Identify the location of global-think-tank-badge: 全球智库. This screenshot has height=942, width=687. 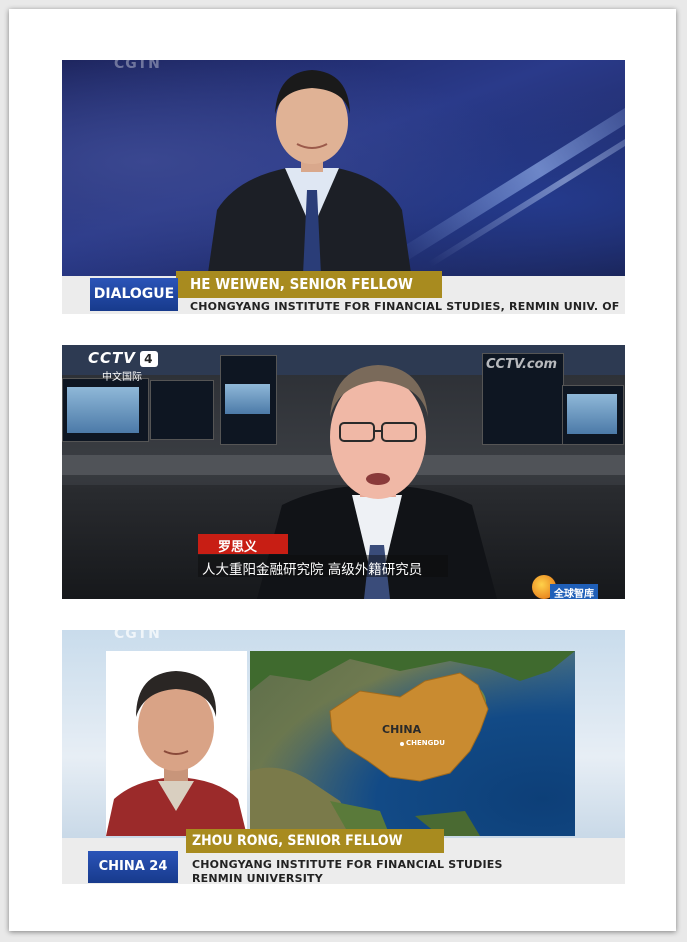
(578, 585).